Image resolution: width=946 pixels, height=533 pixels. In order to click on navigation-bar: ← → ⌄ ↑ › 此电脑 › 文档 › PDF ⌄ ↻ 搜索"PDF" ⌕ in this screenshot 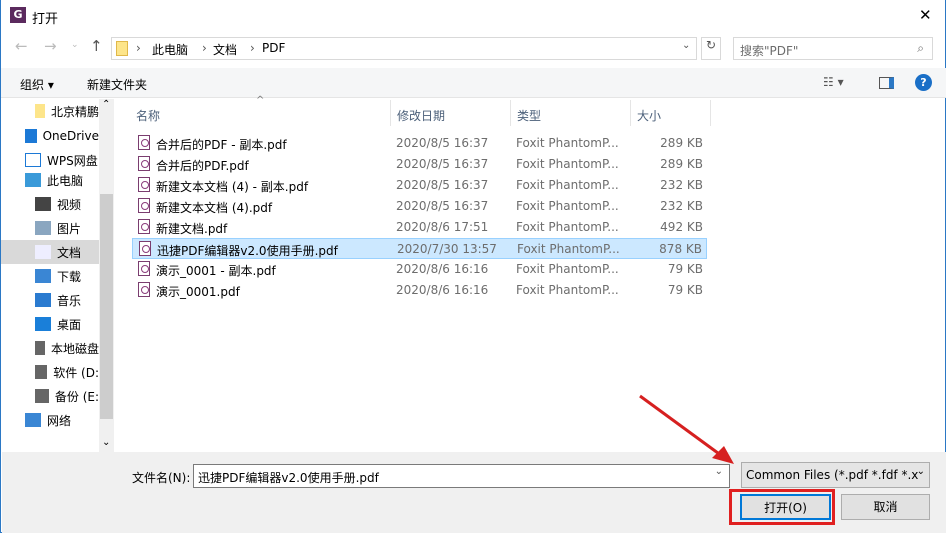, I will do `click(473, 48)`.